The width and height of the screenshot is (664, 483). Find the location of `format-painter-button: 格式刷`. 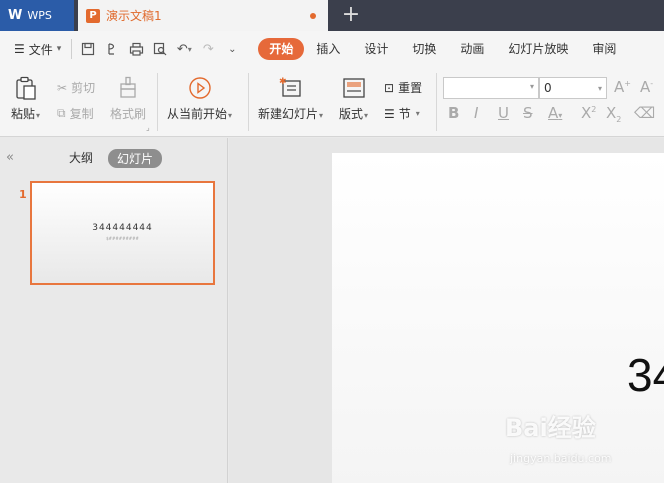

format-painter-button: 格式刷 is located at coordinates (128, 98).